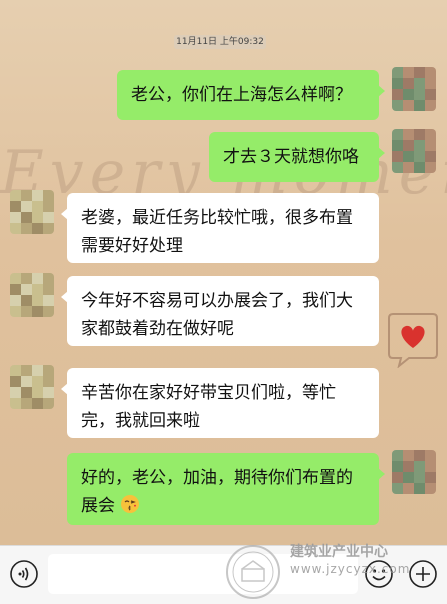  What do you see at coordinates (217, 315) in the screenshot?
I see `message-text: 今年好不容易可以办展会了，我们大家都鼓着劲在做好呢` at bounding box center [217, 315].